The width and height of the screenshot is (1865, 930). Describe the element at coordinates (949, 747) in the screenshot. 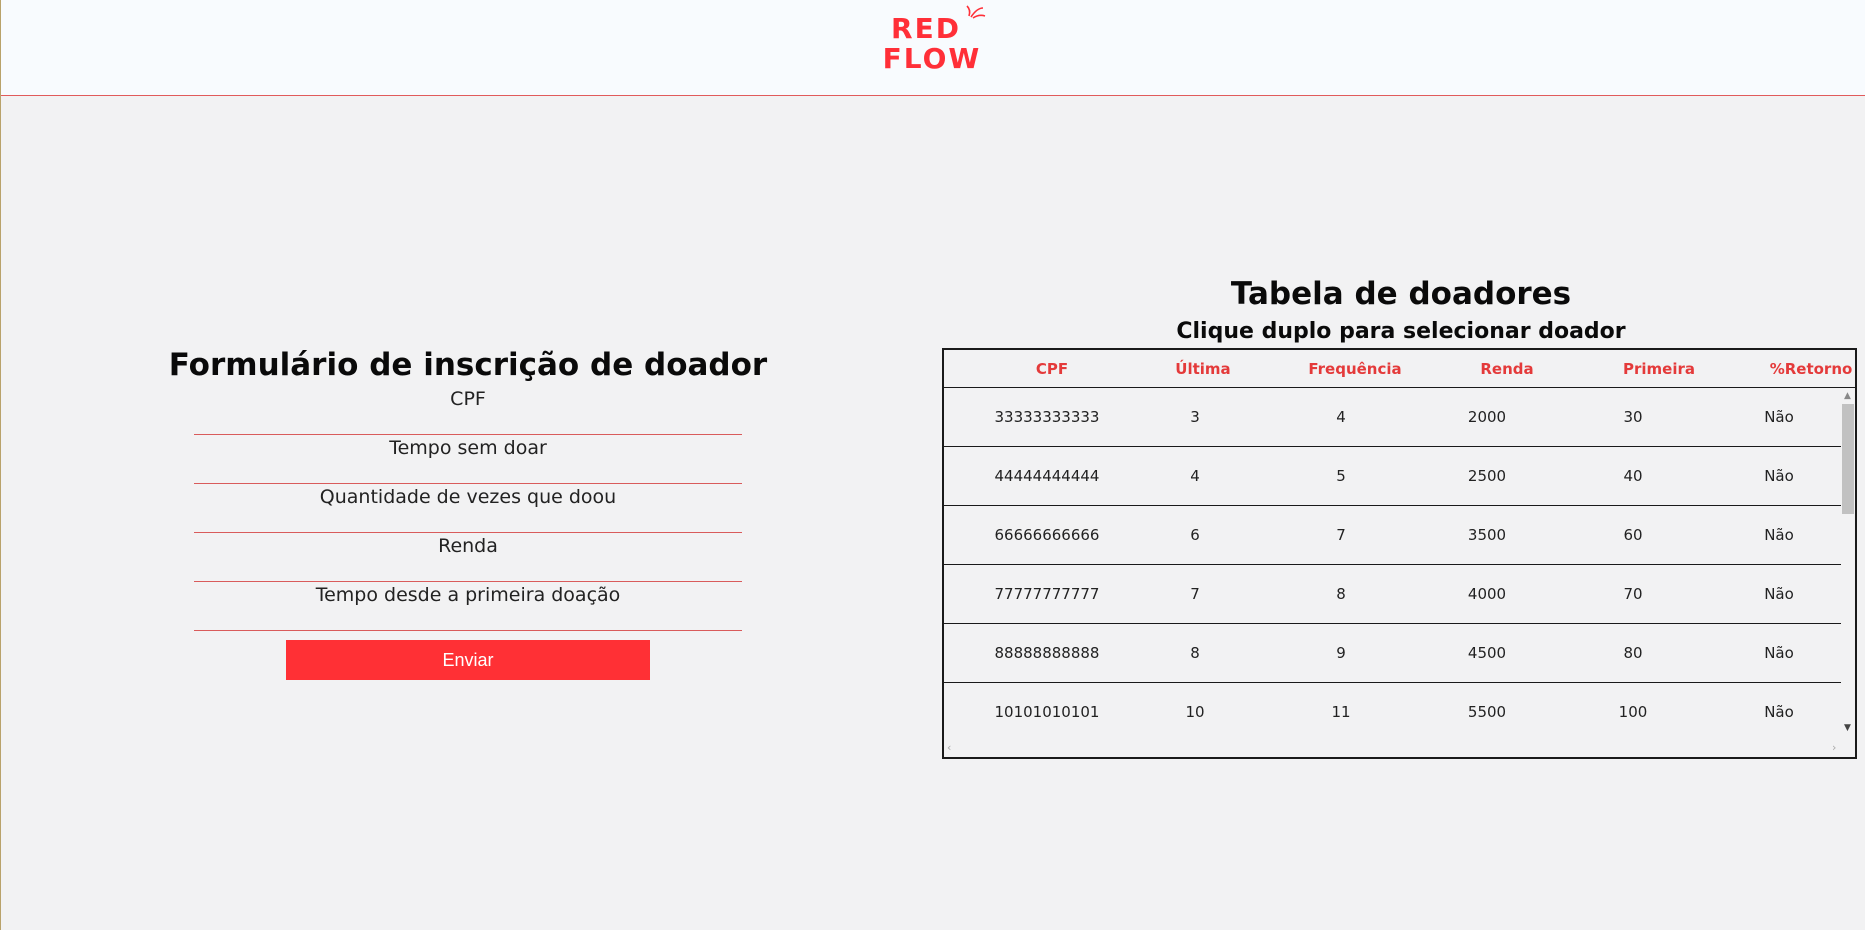

I see `scroll-left-icon: ‹` at that location.